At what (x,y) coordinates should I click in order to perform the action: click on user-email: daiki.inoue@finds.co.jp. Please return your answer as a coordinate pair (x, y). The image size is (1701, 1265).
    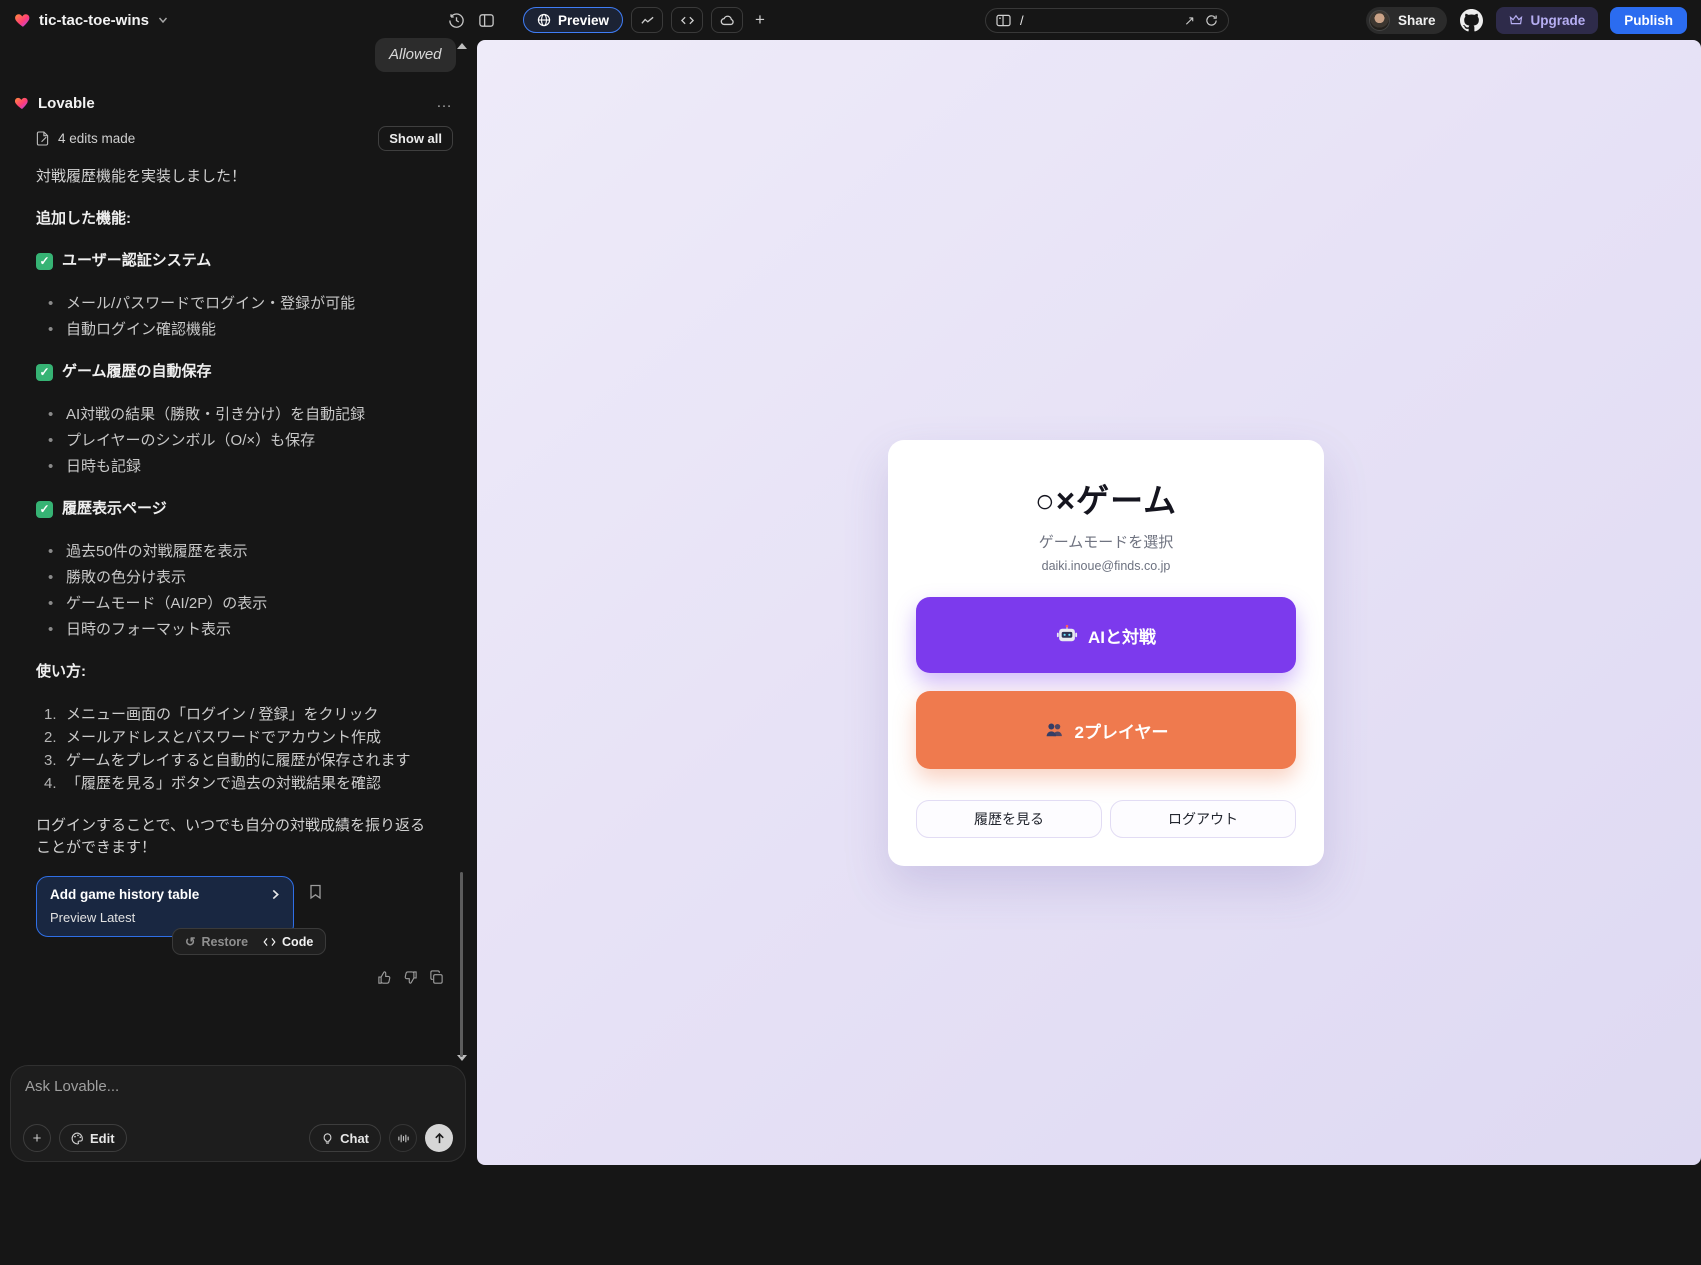
    Looking at the image, I should click on (1106, 566).